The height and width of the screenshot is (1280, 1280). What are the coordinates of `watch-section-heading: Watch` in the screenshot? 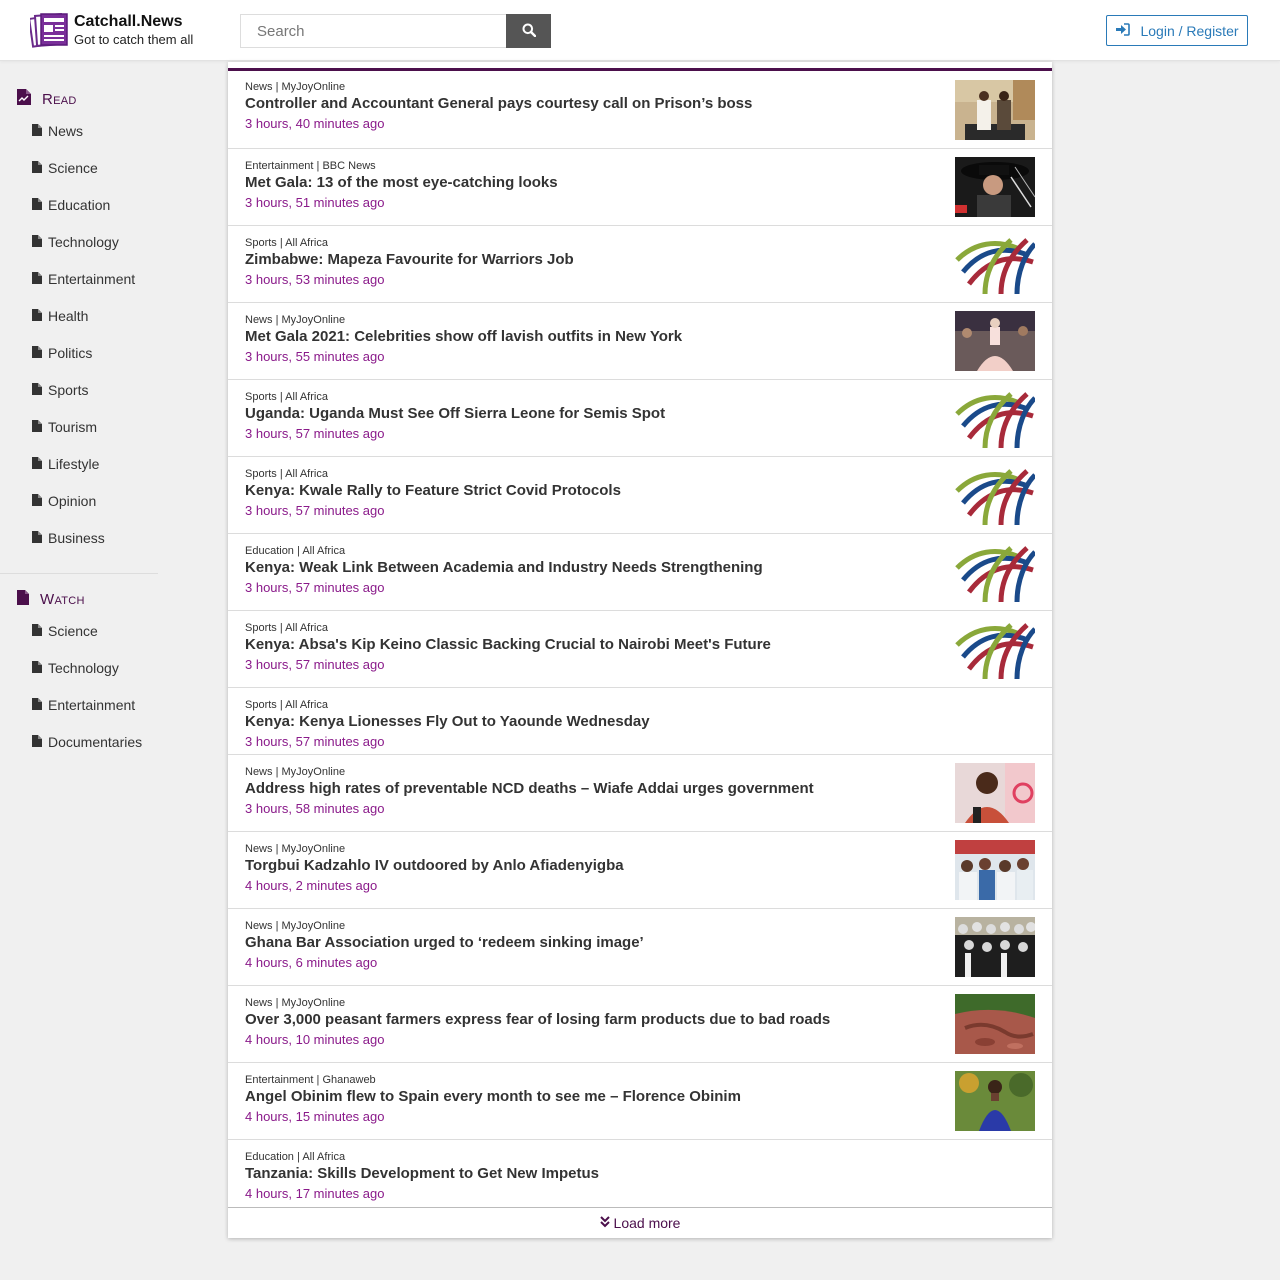 It's located at (50, 599).